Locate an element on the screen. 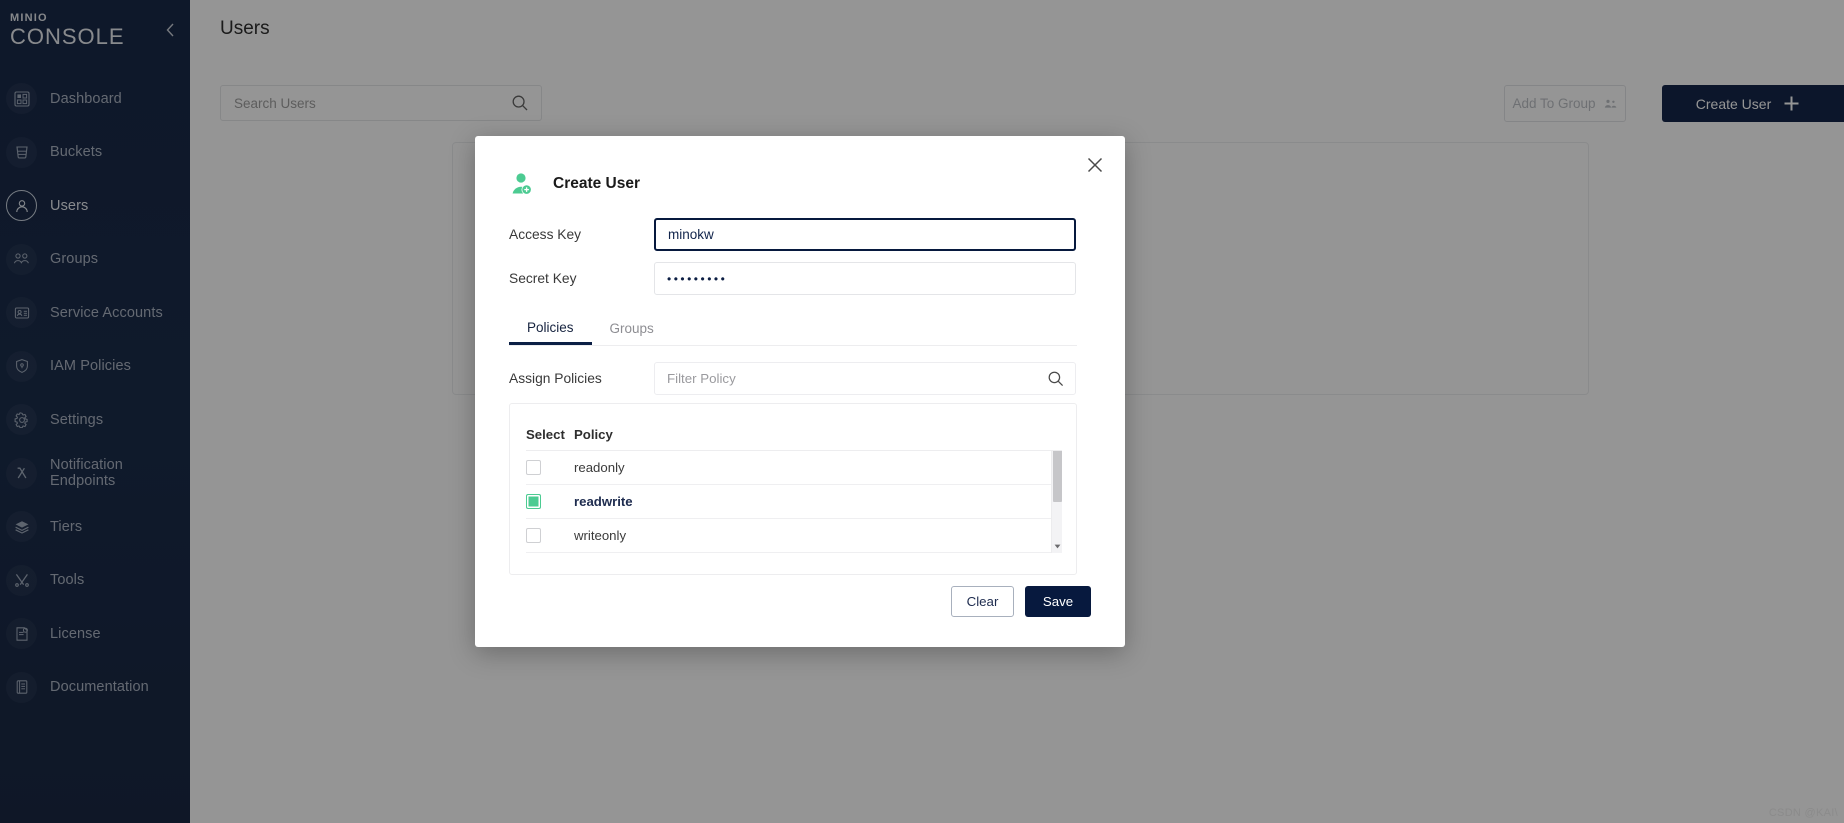 This screenshot has height=823, width=1844. tab-policies: Policies is located at coordinates (550, 328).